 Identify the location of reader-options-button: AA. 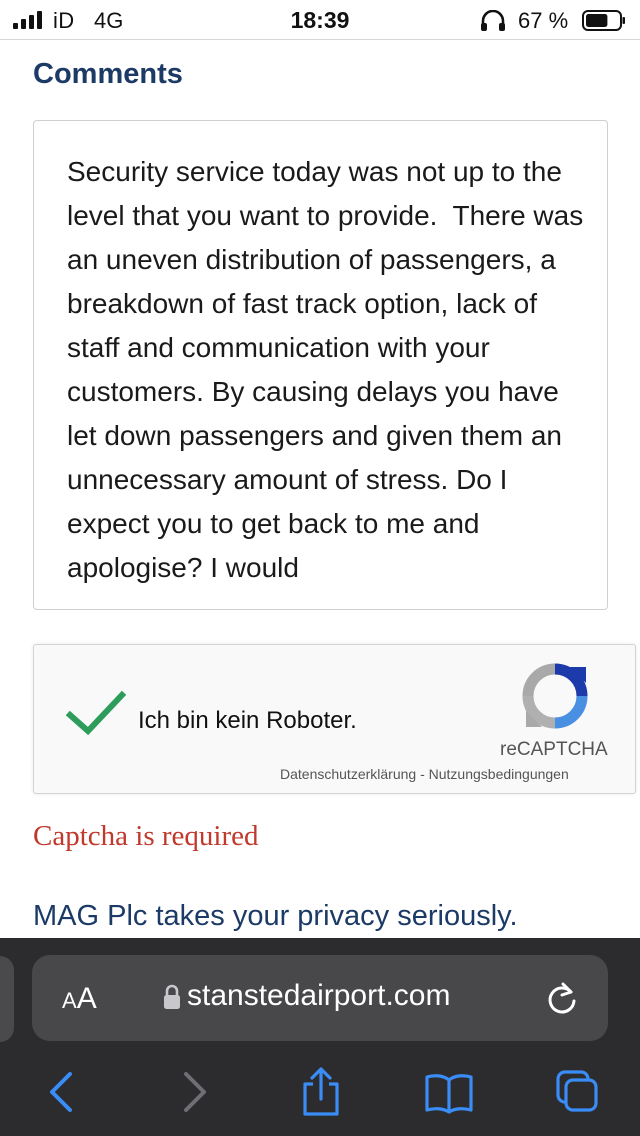
(79, 999).